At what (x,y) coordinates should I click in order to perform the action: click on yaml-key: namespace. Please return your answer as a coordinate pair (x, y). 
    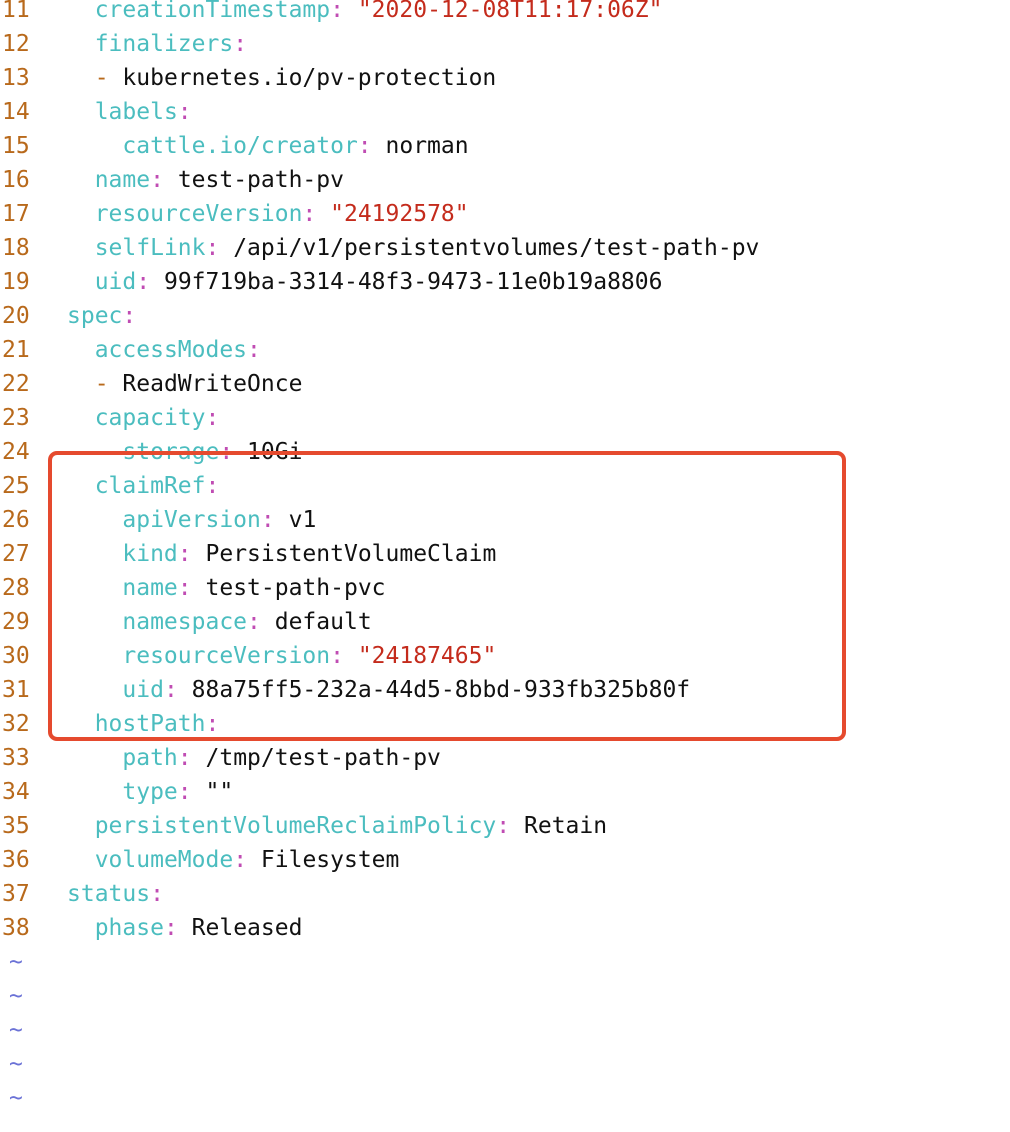
    Looking at the image, I should click on (185, 622).